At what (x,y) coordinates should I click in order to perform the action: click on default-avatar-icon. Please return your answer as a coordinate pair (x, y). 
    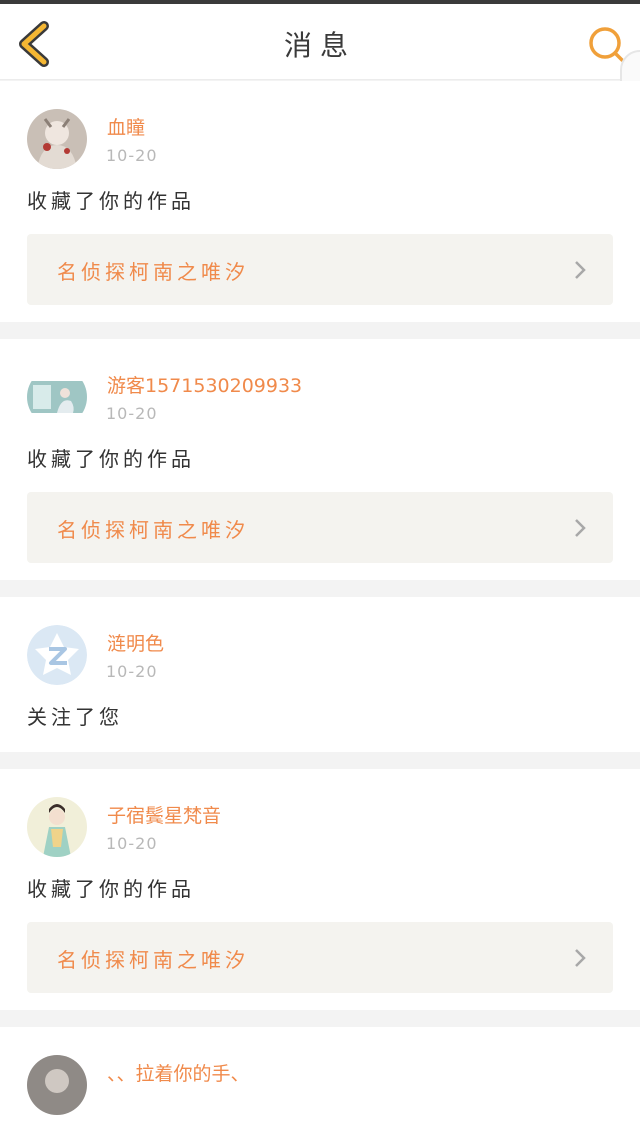
    Looking at the image, I should click on (57, 655).